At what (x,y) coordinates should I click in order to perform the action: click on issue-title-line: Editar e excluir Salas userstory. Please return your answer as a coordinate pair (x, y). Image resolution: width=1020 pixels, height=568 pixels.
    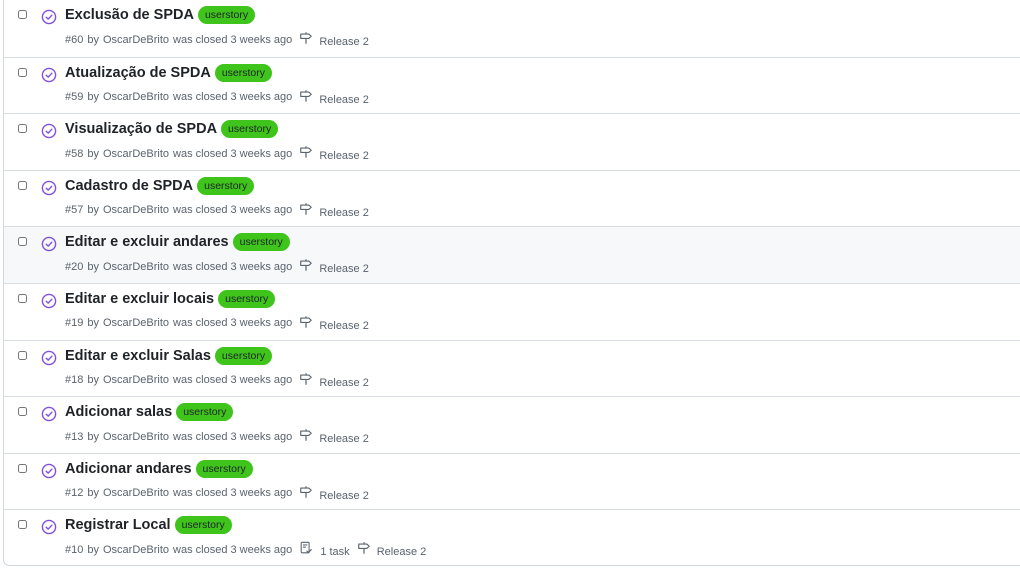
    Looking at the image, I should click on (169, 355).